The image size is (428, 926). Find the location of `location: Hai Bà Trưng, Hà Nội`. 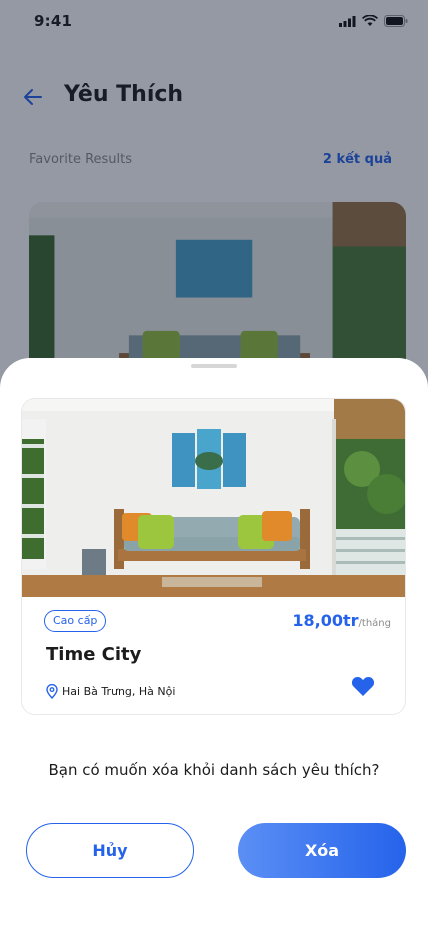

location: Hai Bà Trưng, Hà Nội is located at coordinates (110, 691).